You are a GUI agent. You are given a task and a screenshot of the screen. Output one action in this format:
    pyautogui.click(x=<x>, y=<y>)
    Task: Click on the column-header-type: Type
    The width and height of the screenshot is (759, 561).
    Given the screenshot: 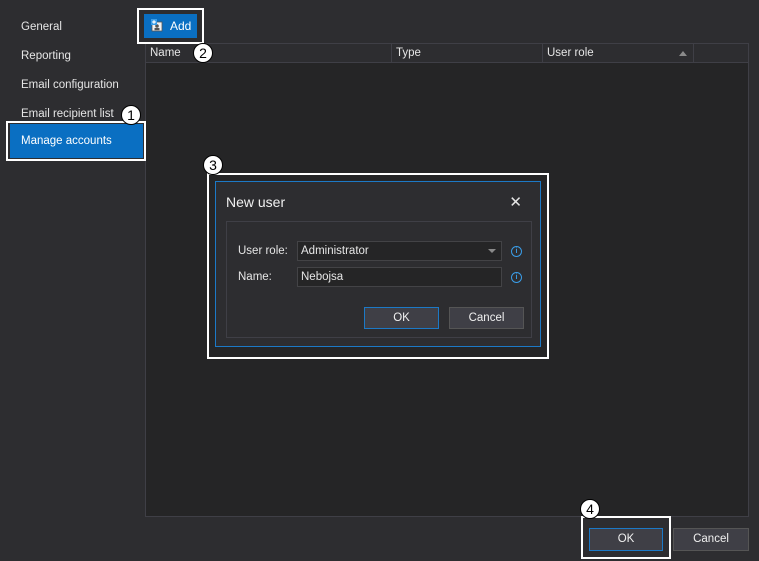 What is the action you would take?
    pyautogui.click(x=467, y=53)
    